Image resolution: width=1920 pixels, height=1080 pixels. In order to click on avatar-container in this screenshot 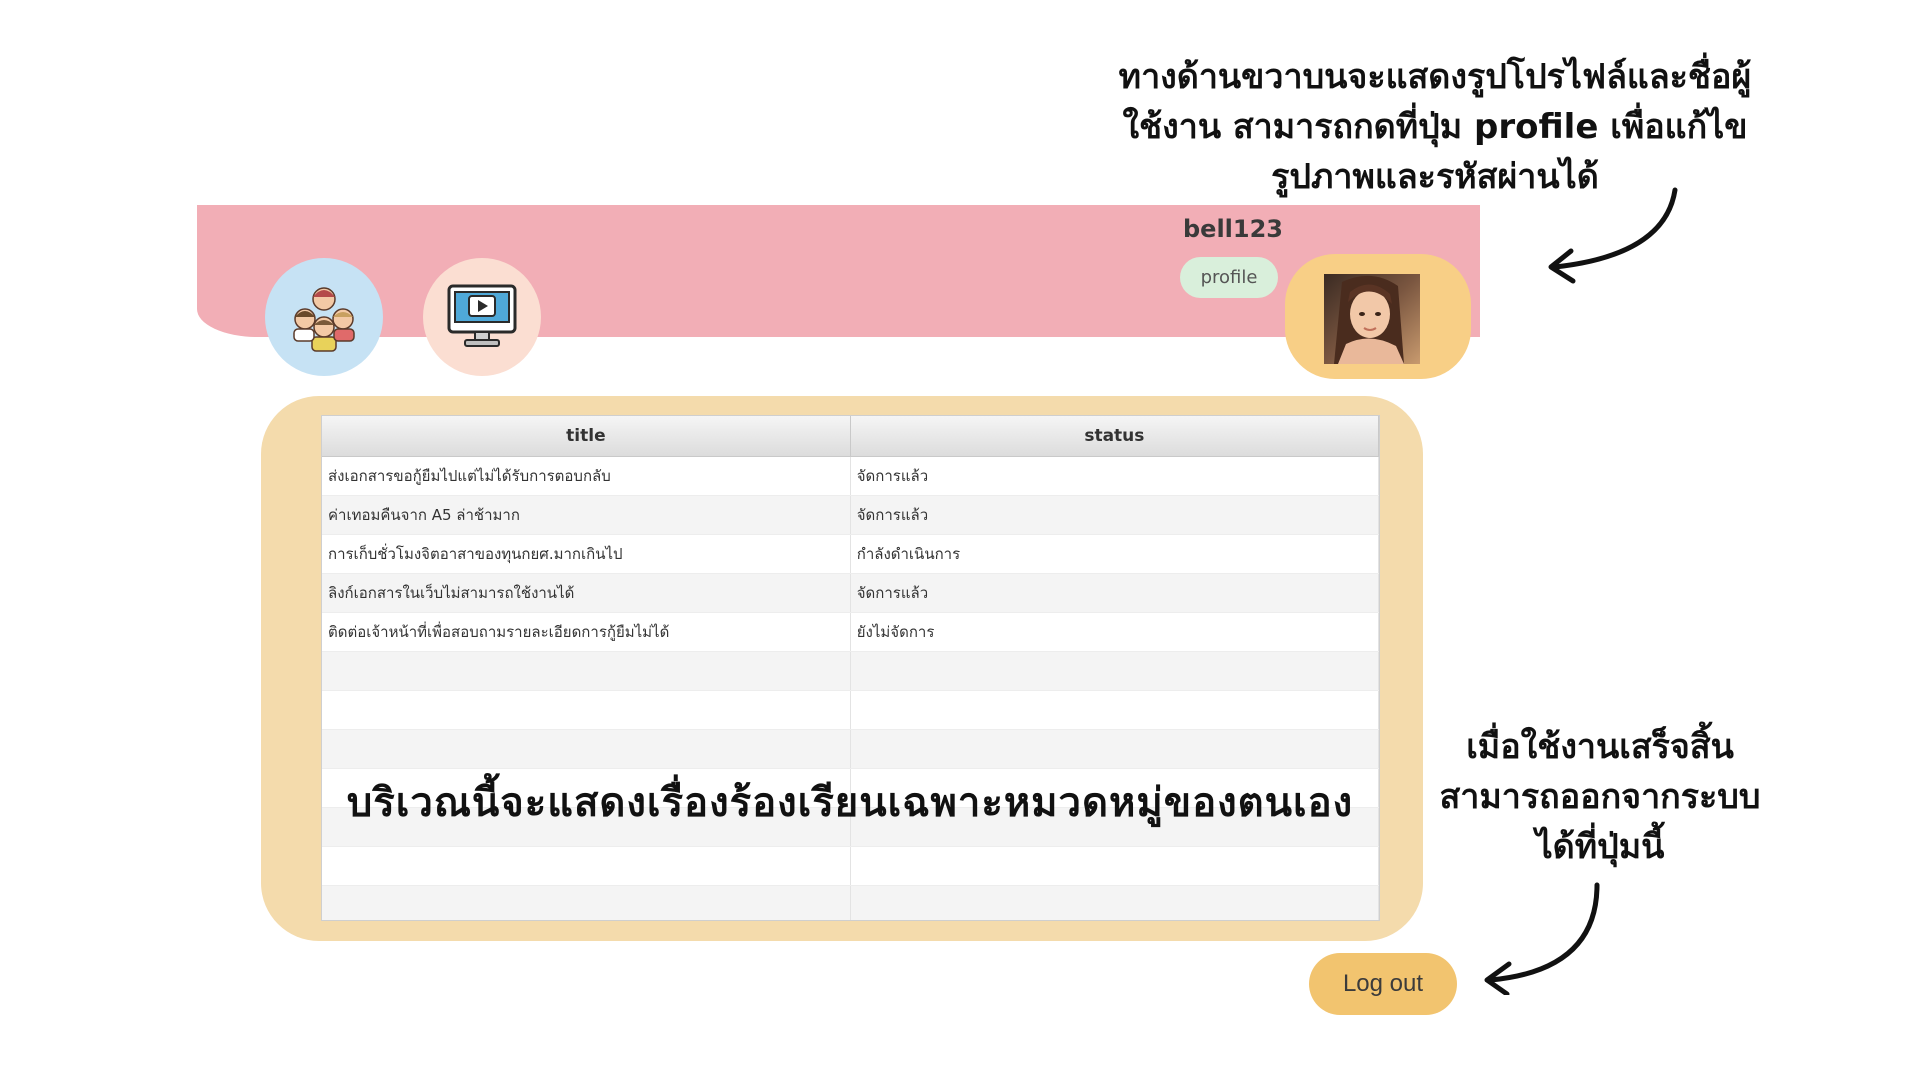, I will do `click(1378, 316)`.